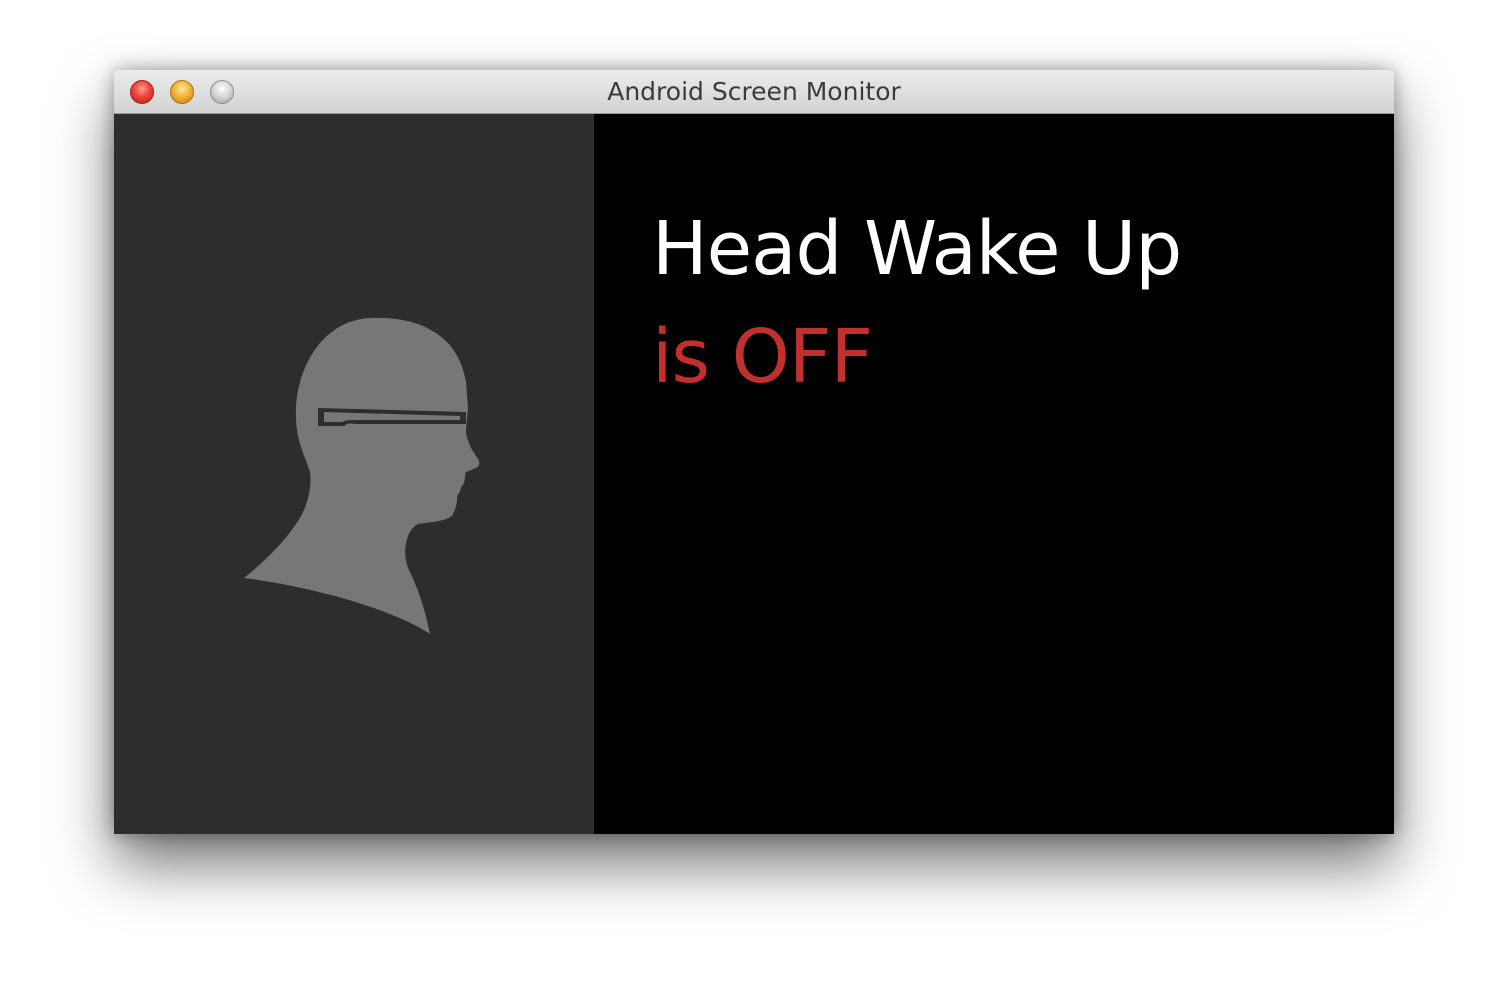  I want to click on title-bar: Android Screen Monitor, so click(754, 92).